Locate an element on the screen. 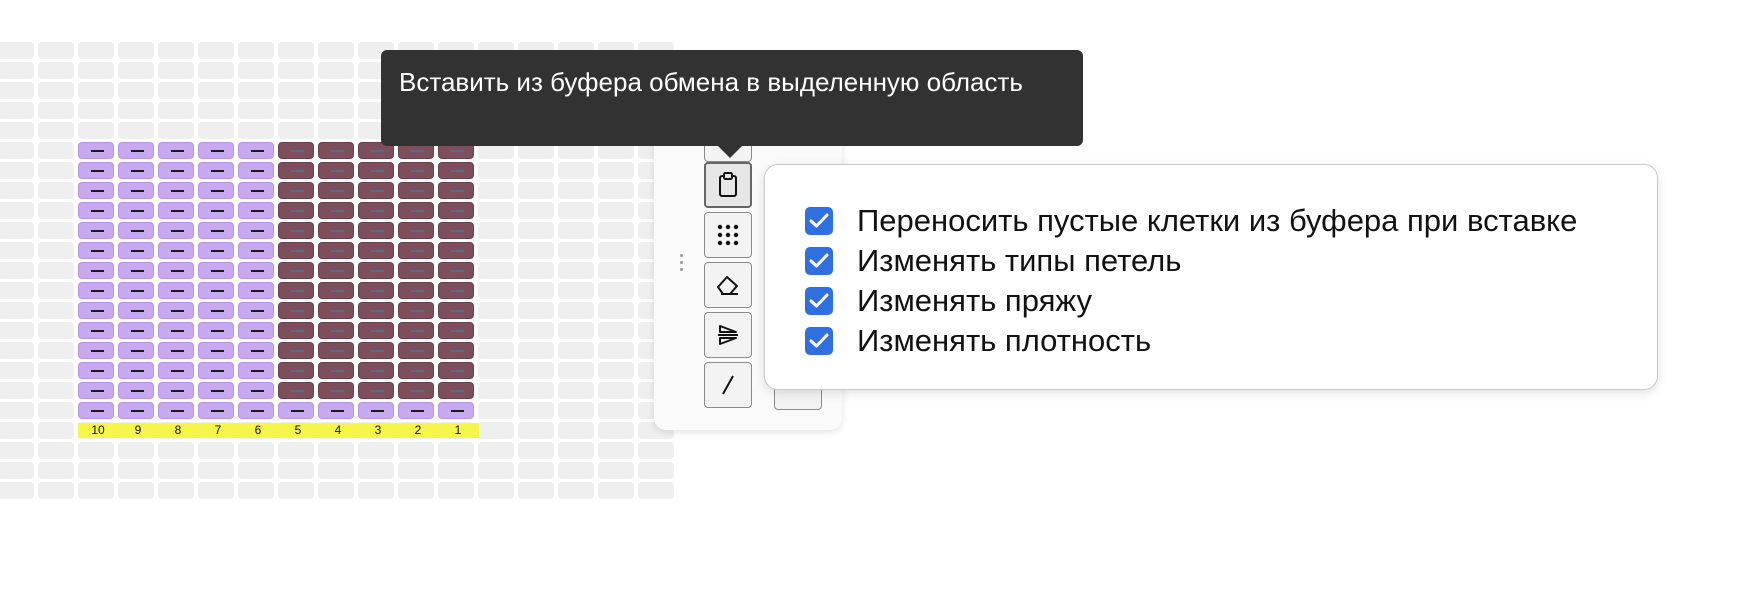 The height and width of the screenshot is (608, 1746). paste-button is located at coordinates (728, 185).